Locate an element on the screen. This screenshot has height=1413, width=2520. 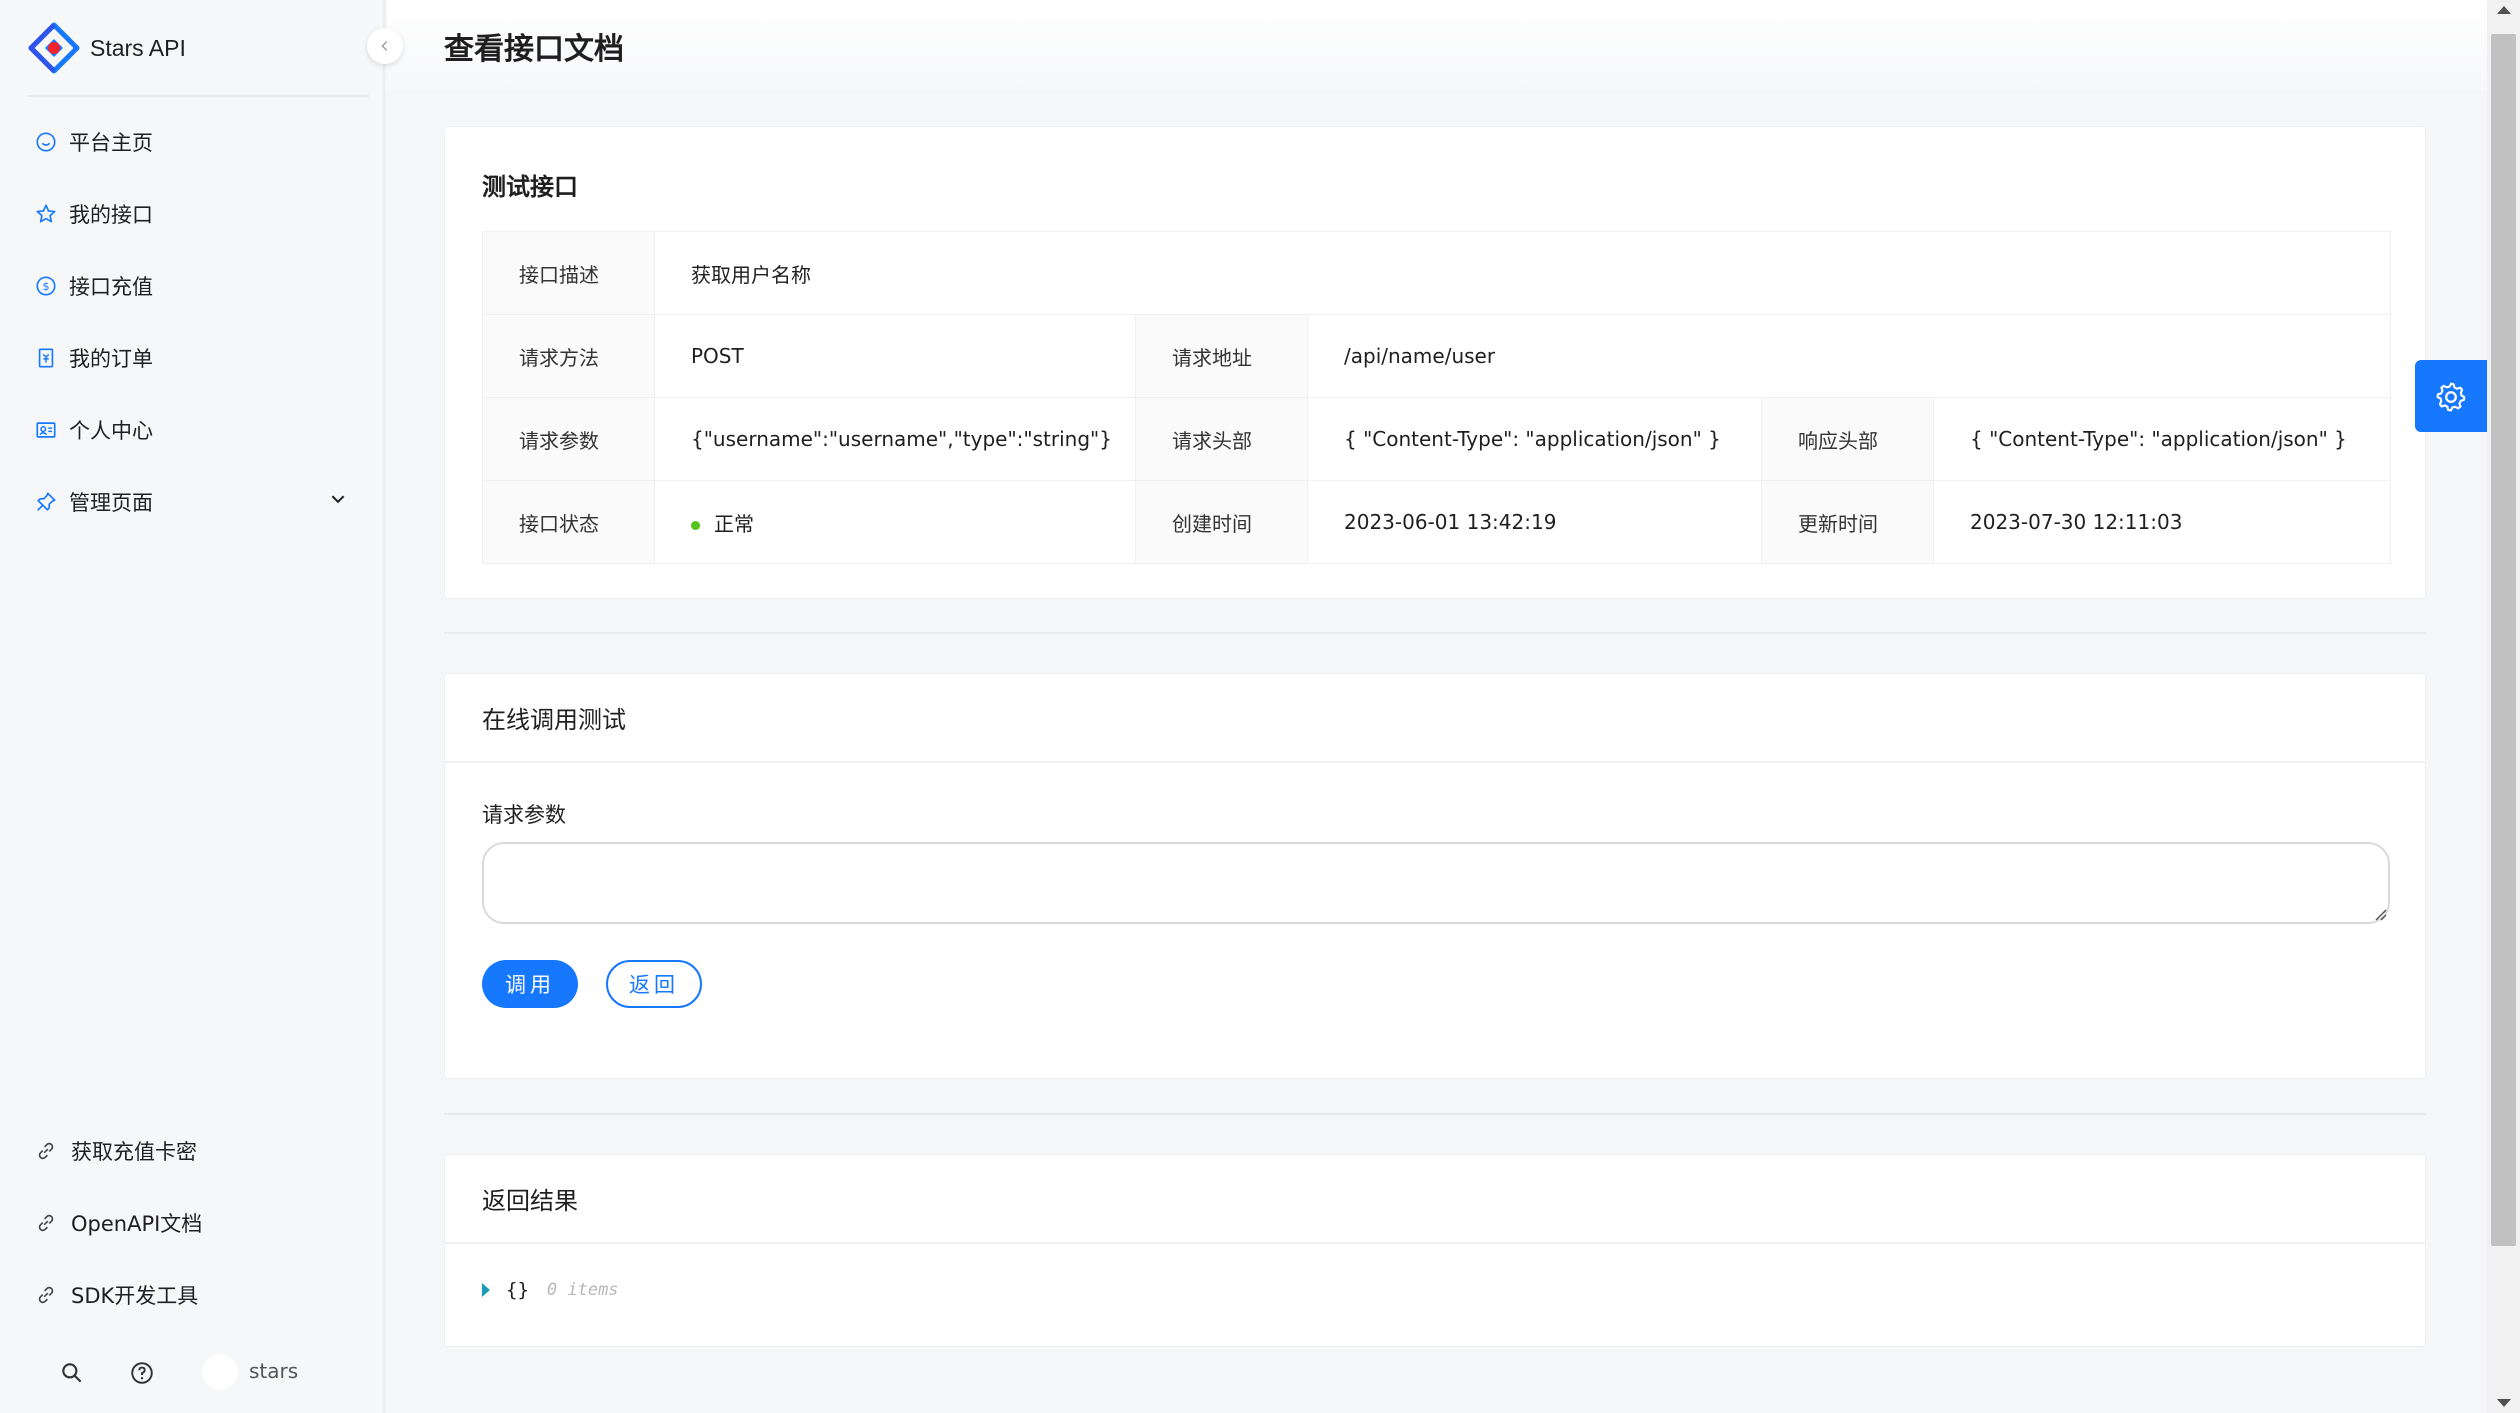
sidebar-item-label: 个人中心 is located at coordinates (111, 431).